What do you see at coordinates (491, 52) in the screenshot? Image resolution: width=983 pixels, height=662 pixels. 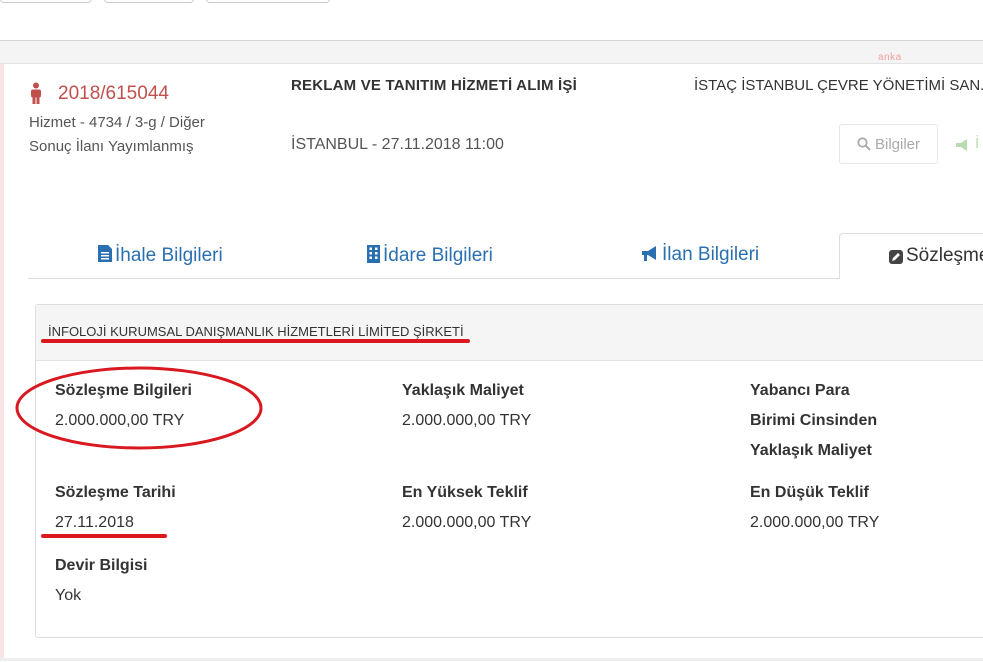 I see `page-background` at bounding box center [491, 52].